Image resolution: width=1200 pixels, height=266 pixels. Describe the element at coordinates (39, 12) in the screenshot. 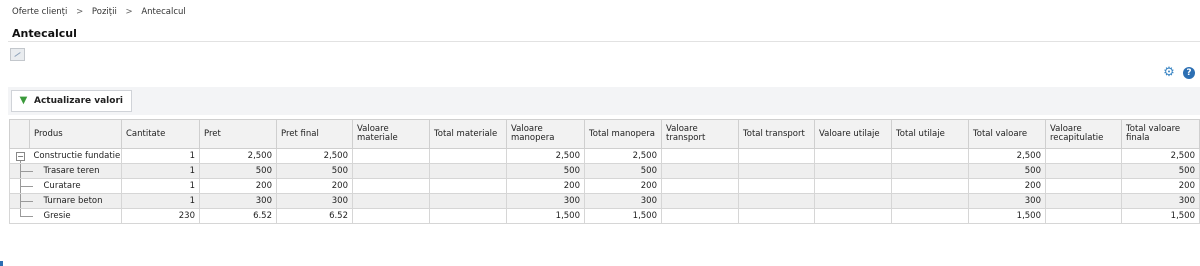

I see `breadcrumb-link-oferte: Oferte clienți` at that location.